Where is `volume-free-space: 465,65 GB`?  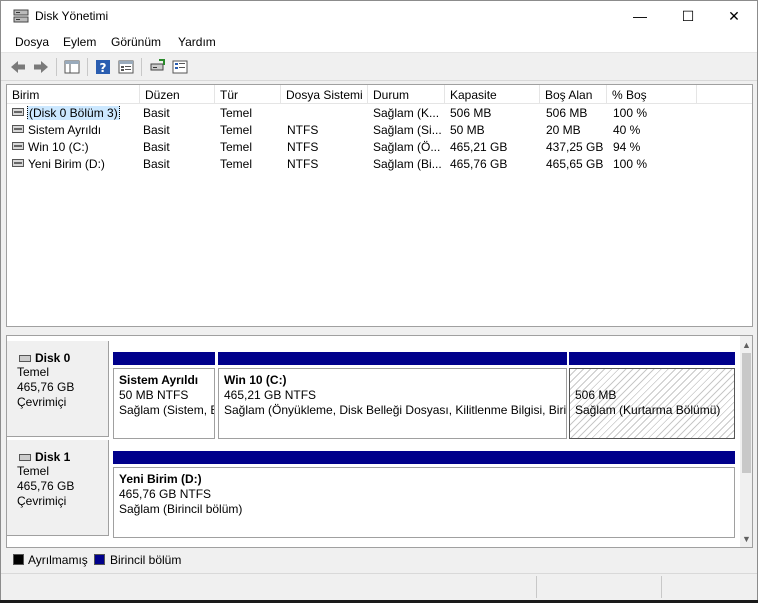
volume-free-space: 465,65 GB is located at coordinates (575, 164).